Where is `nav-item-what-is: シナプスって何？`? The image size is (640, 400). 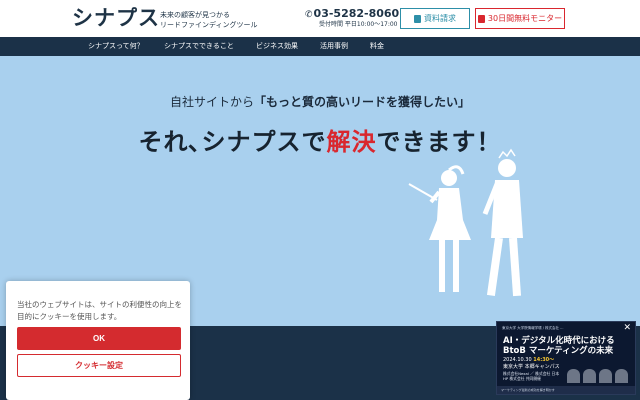 nav-item-what-is: シナプスって何？ is located at coordinates (116, 46).